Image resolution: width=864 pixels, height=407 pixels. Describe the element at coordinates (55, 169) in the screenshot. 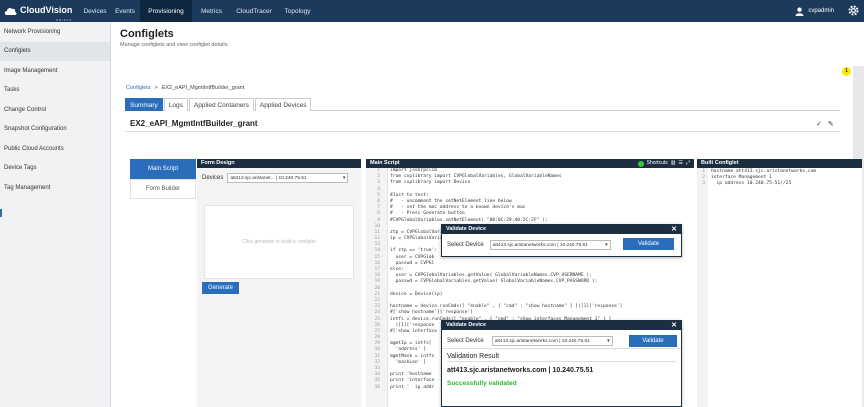

I see `sidebar-item-device-tags: Device Tags` at that location.